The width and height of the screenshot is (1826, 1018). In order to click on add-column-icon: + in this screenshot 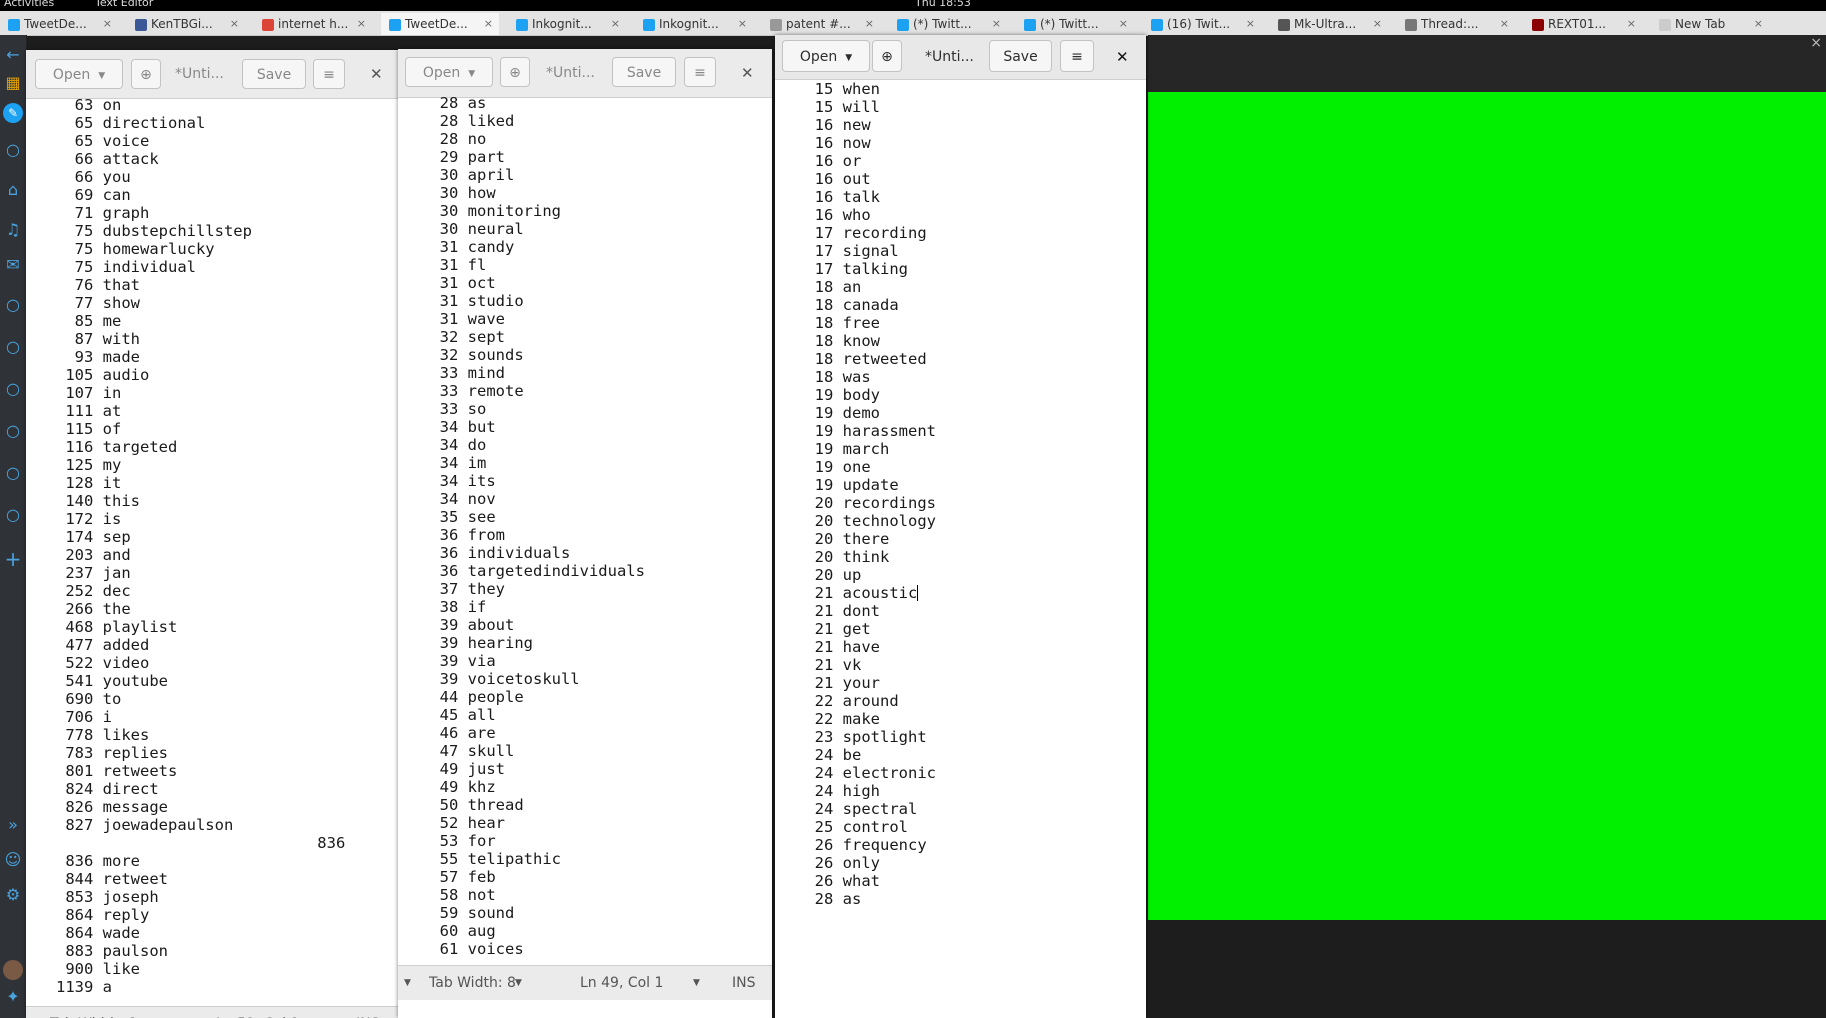, I will do `click(13, 559)`.